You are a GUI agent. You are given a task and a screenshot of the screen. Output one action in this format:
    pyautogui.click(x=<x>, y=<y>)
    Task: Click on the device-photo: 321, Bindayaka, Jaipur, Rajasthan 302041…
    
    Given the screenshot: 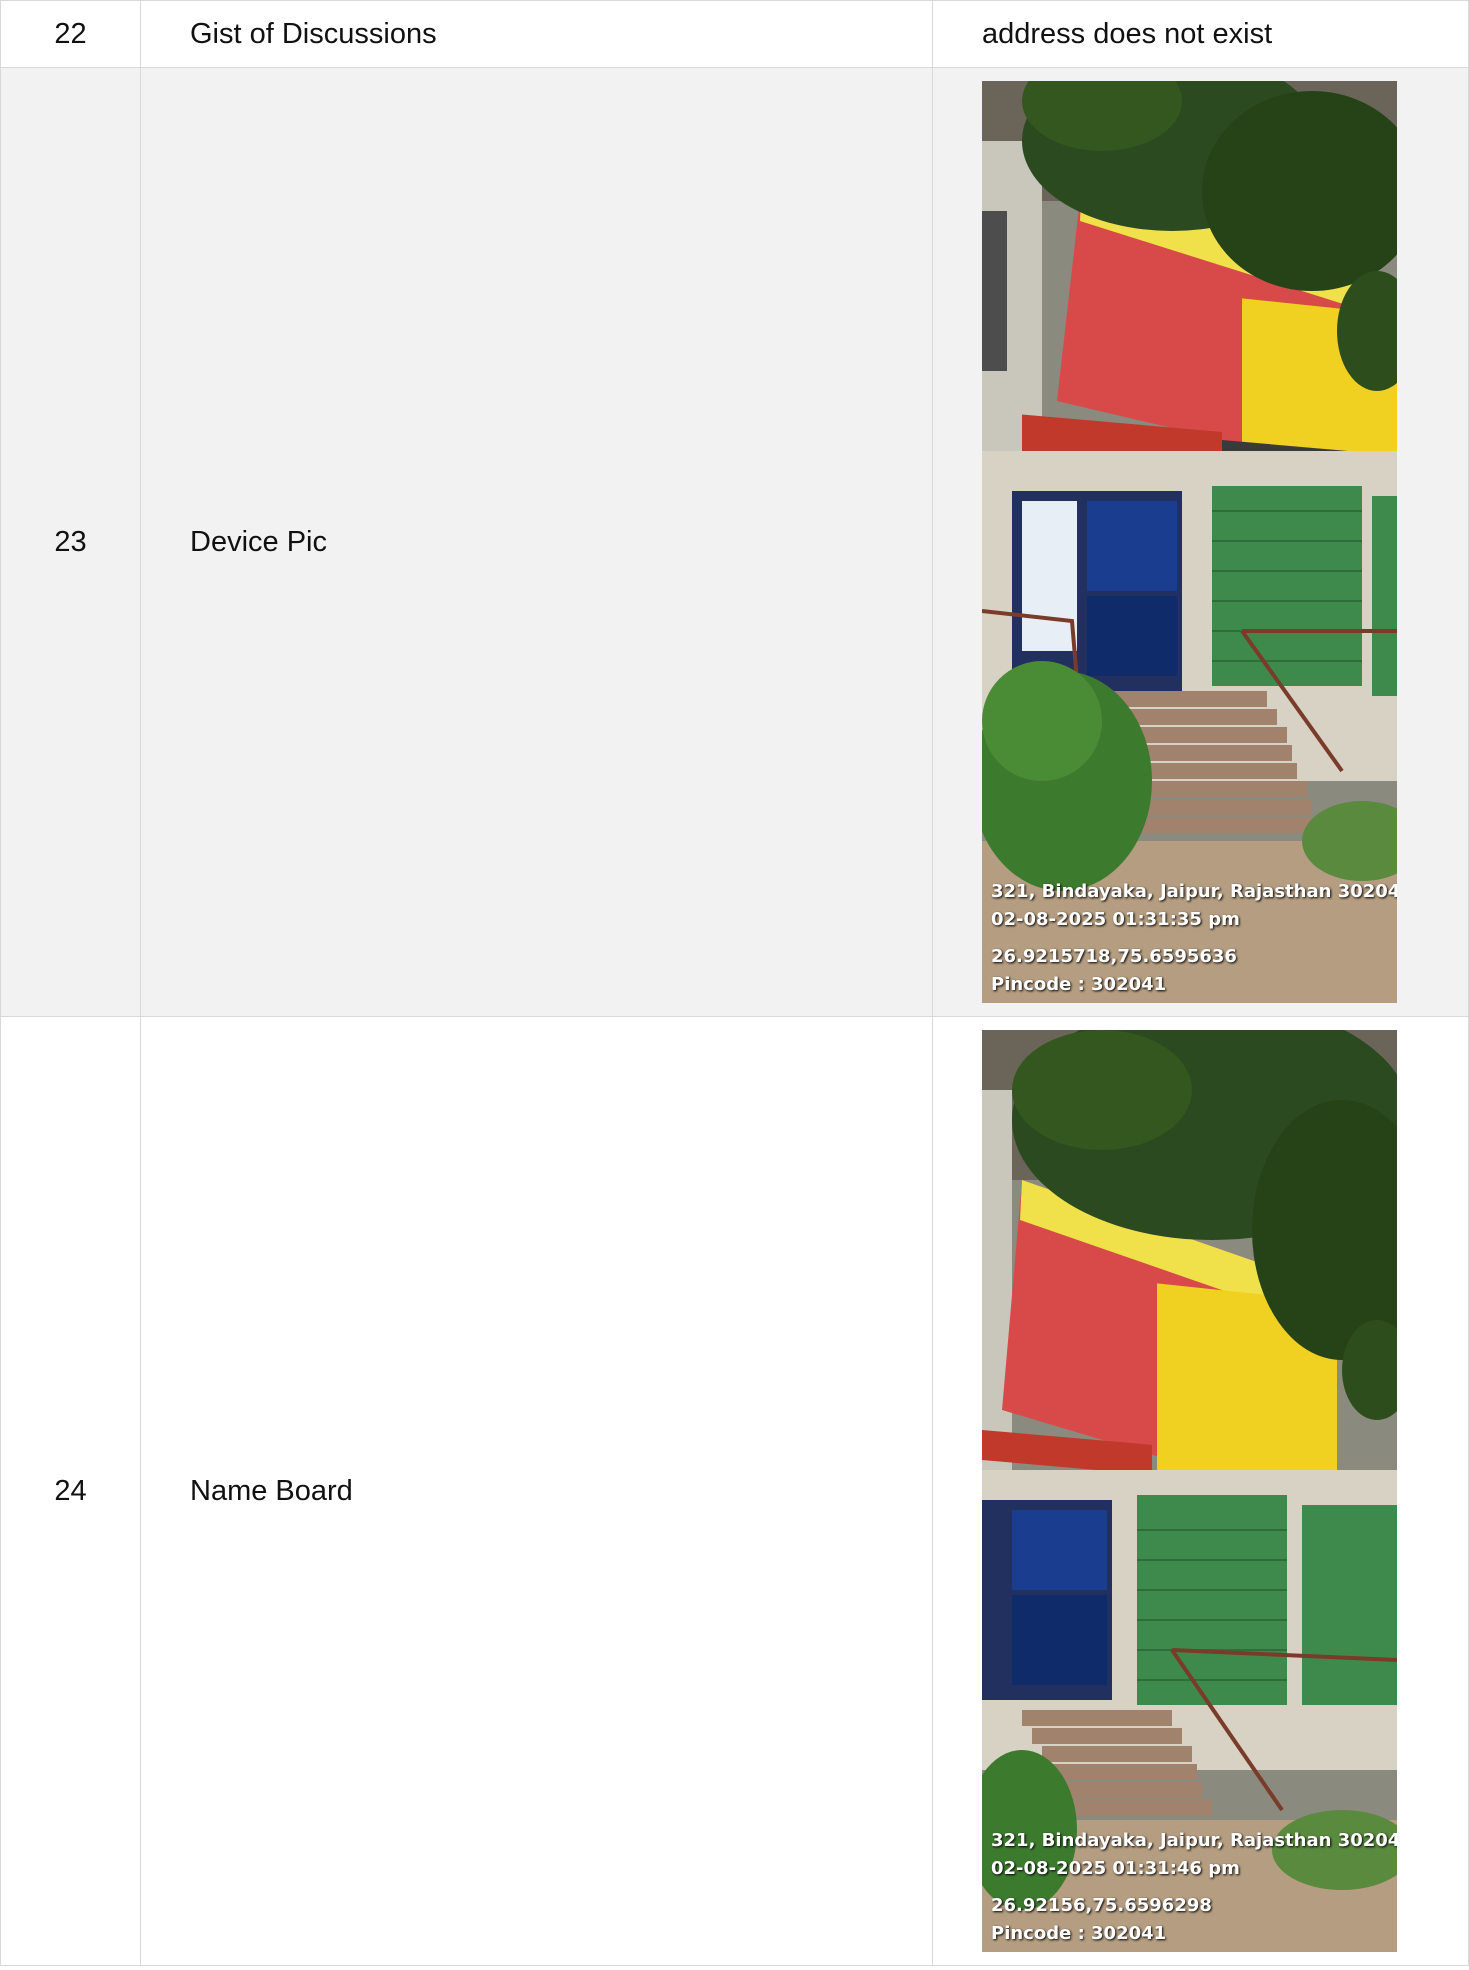 What is the action you would take?
    pyautogui.click(x=1189, y=542)
    